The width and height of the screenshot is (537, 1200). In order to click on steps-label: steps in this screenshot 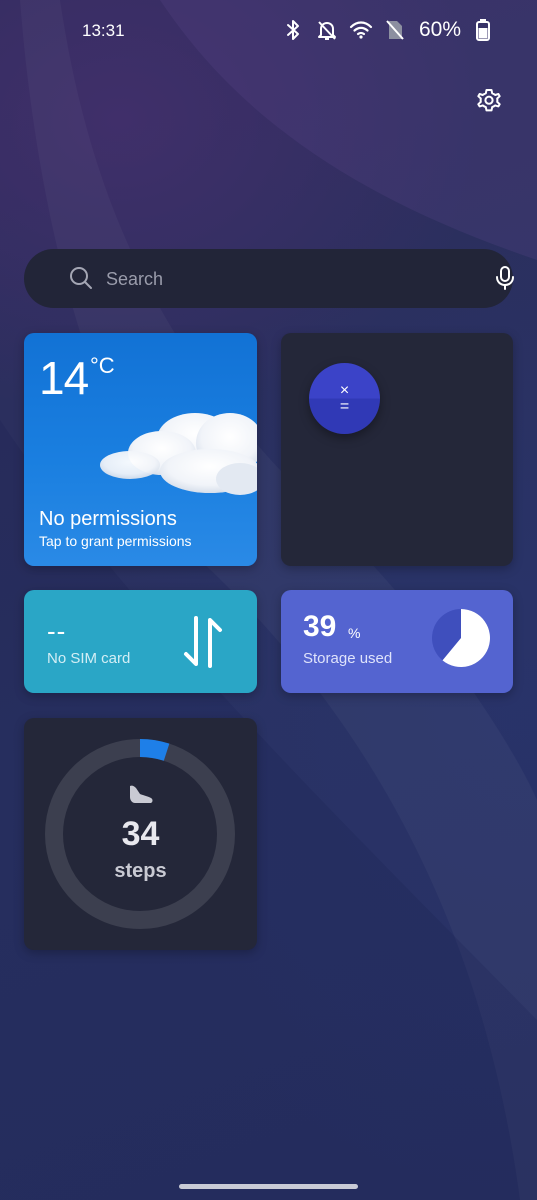, I will do `click(140, 871)`.